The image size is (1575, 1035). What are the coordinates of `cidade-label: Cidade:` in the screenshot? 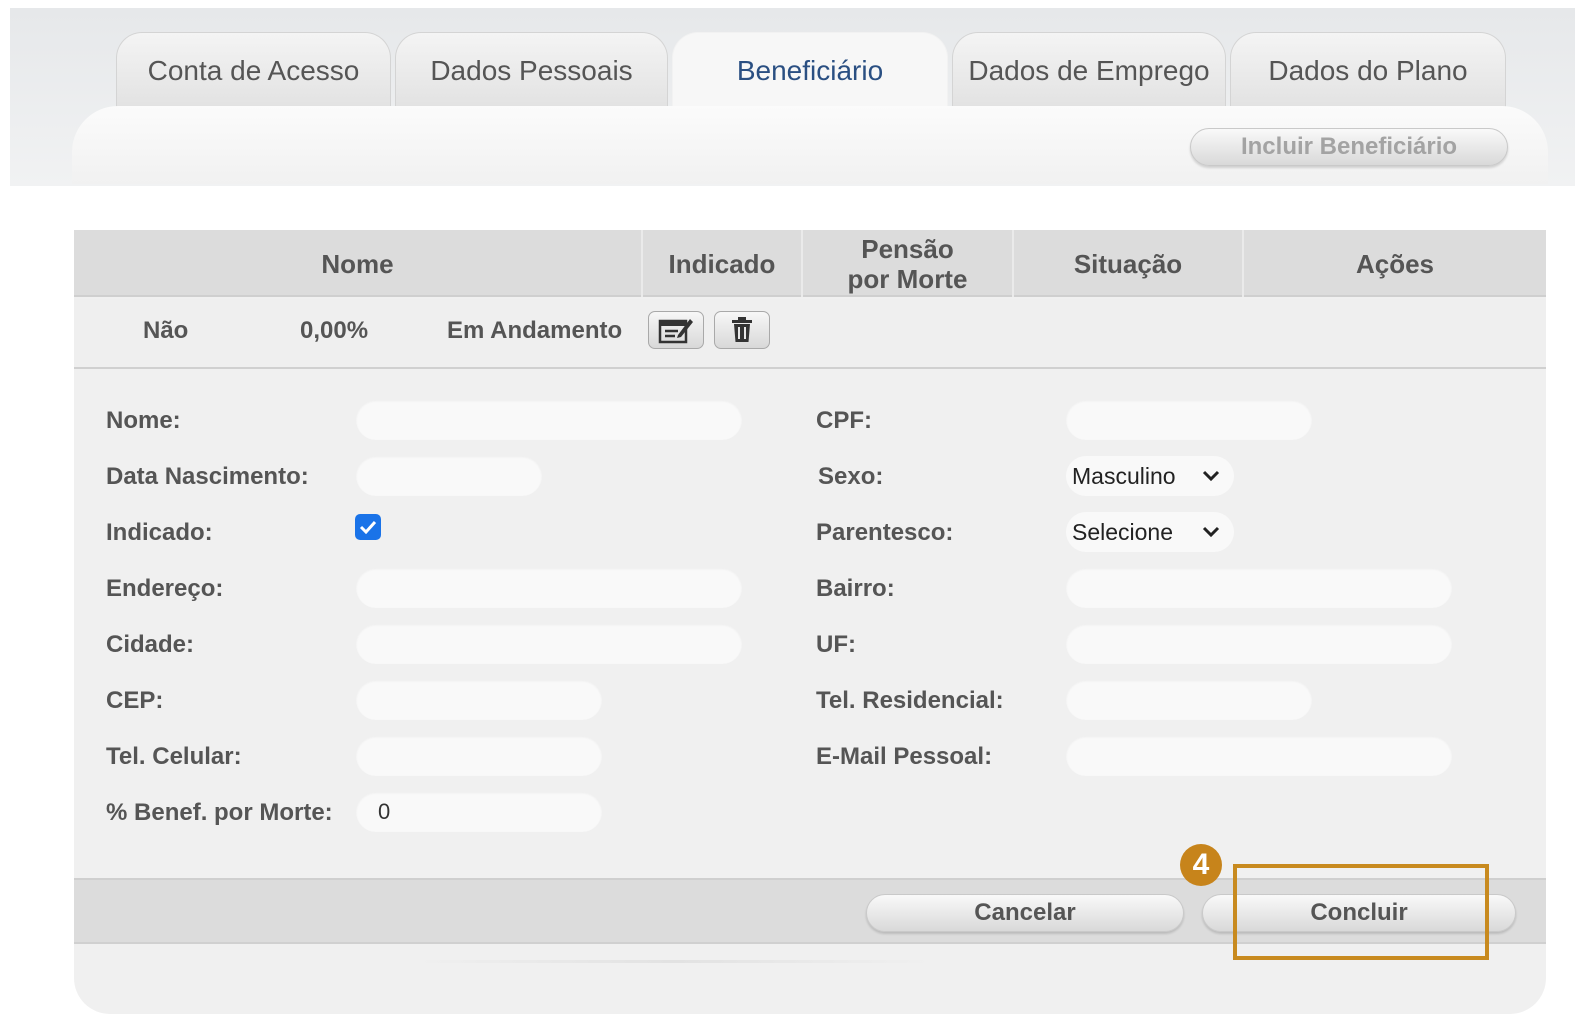 It's located at (150, 644).